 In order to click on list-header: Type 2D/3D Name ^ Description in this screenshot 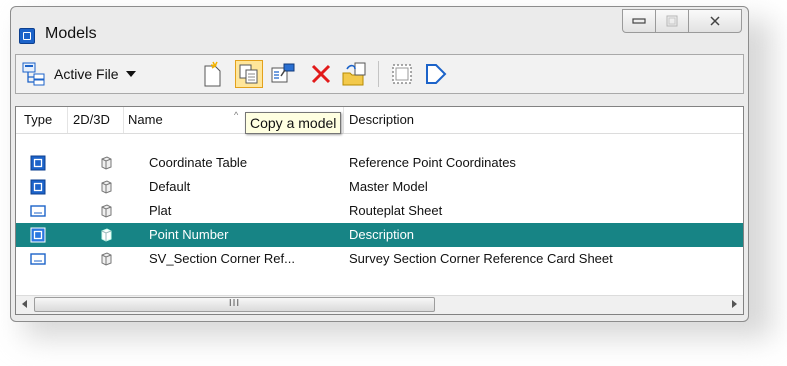, I will do `click(379, 120)`.